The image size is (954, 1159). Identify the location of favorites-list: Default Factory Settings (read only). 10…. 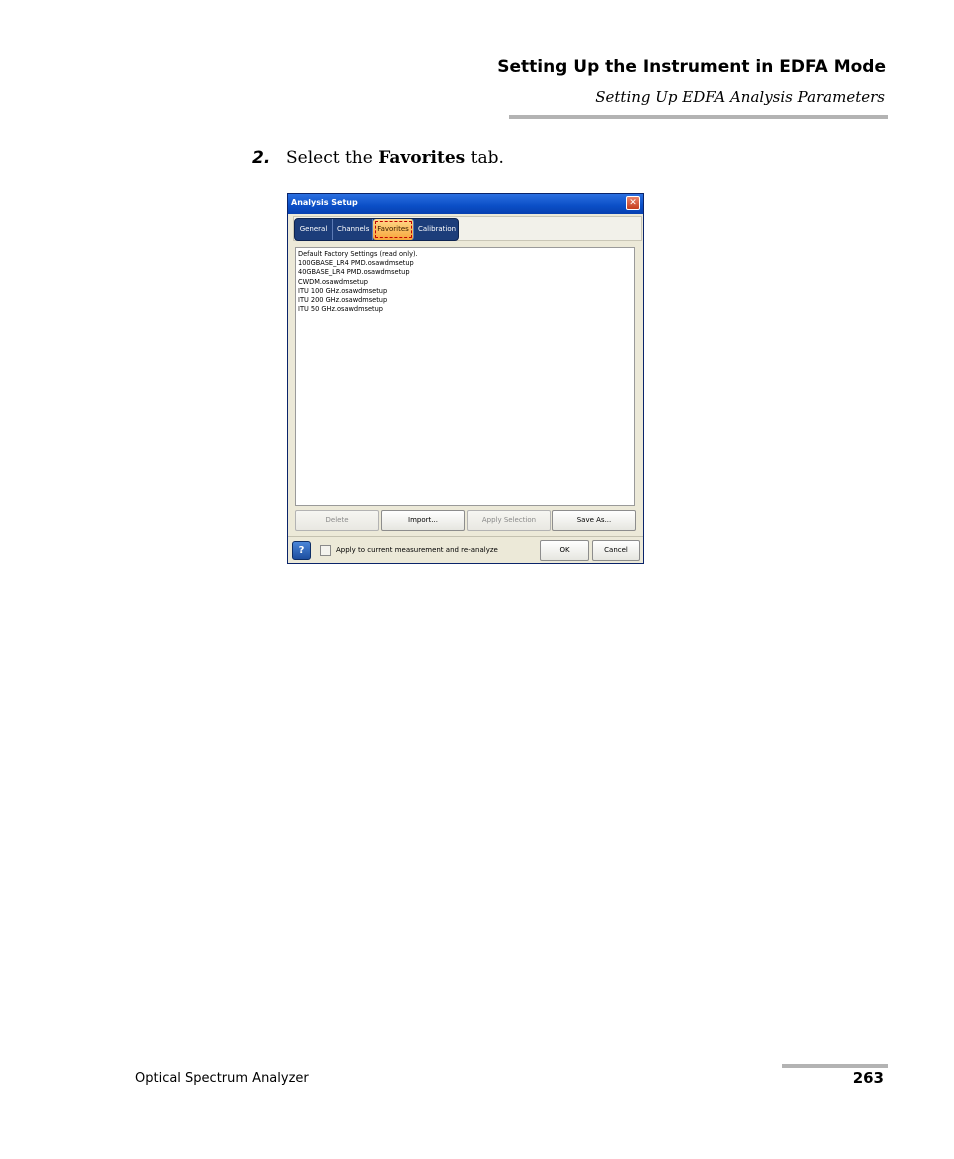
(465, 376).